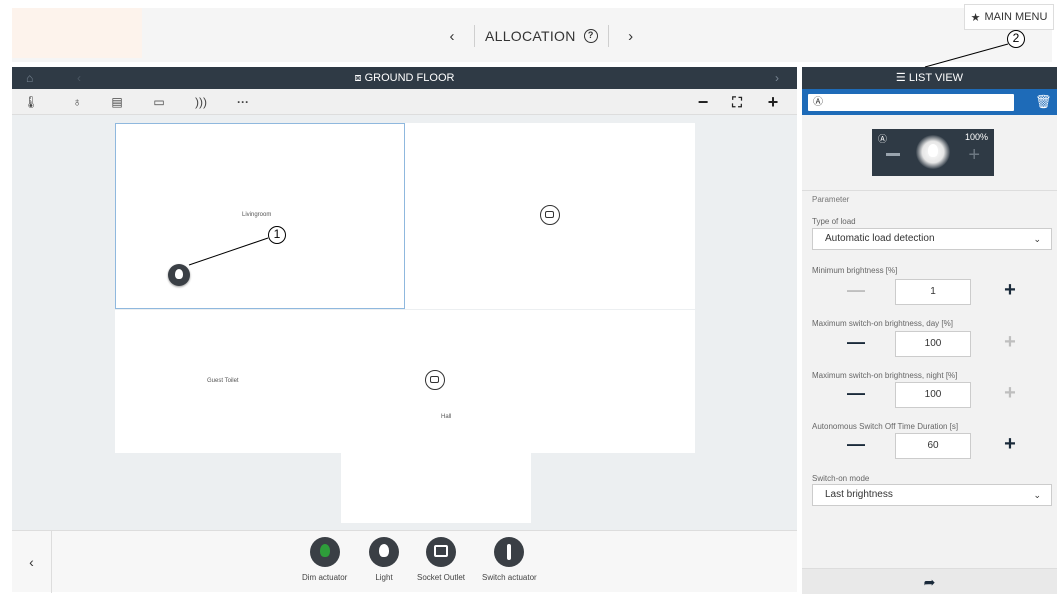 The width and height of the screenshot is (1059, 598). I want to click on max-day-label: Maximum switch-on brightness, day [%], so click(882, 323).